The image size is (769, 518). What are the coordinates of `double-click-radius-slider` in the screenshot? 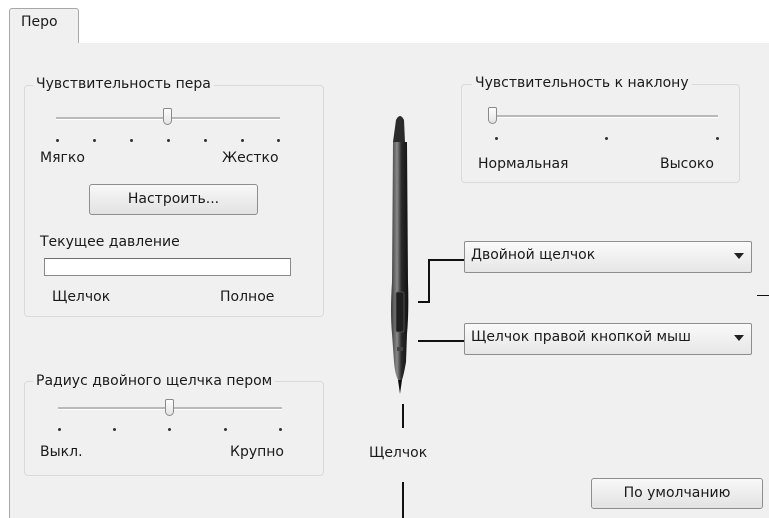 It's located at (169, 407).